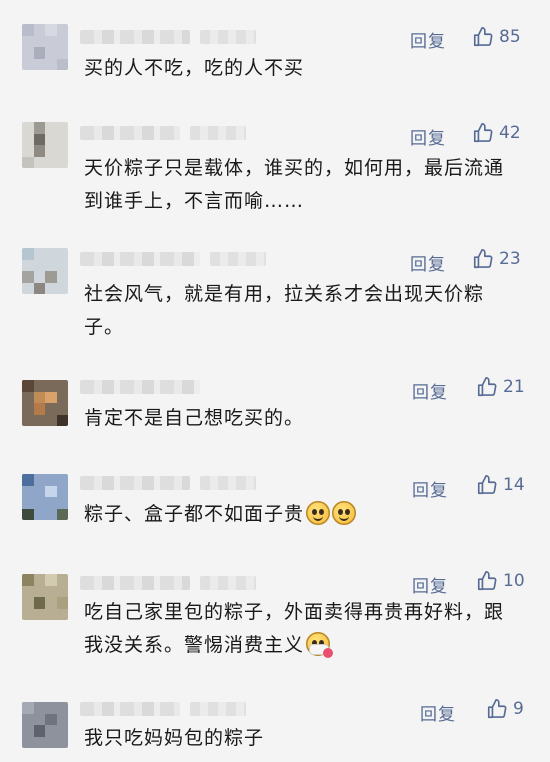 This screenshot has width=550, height=762. Describe the element at coordinates (496, 37) in the screenshot. I see `like-button: 85` at that location.